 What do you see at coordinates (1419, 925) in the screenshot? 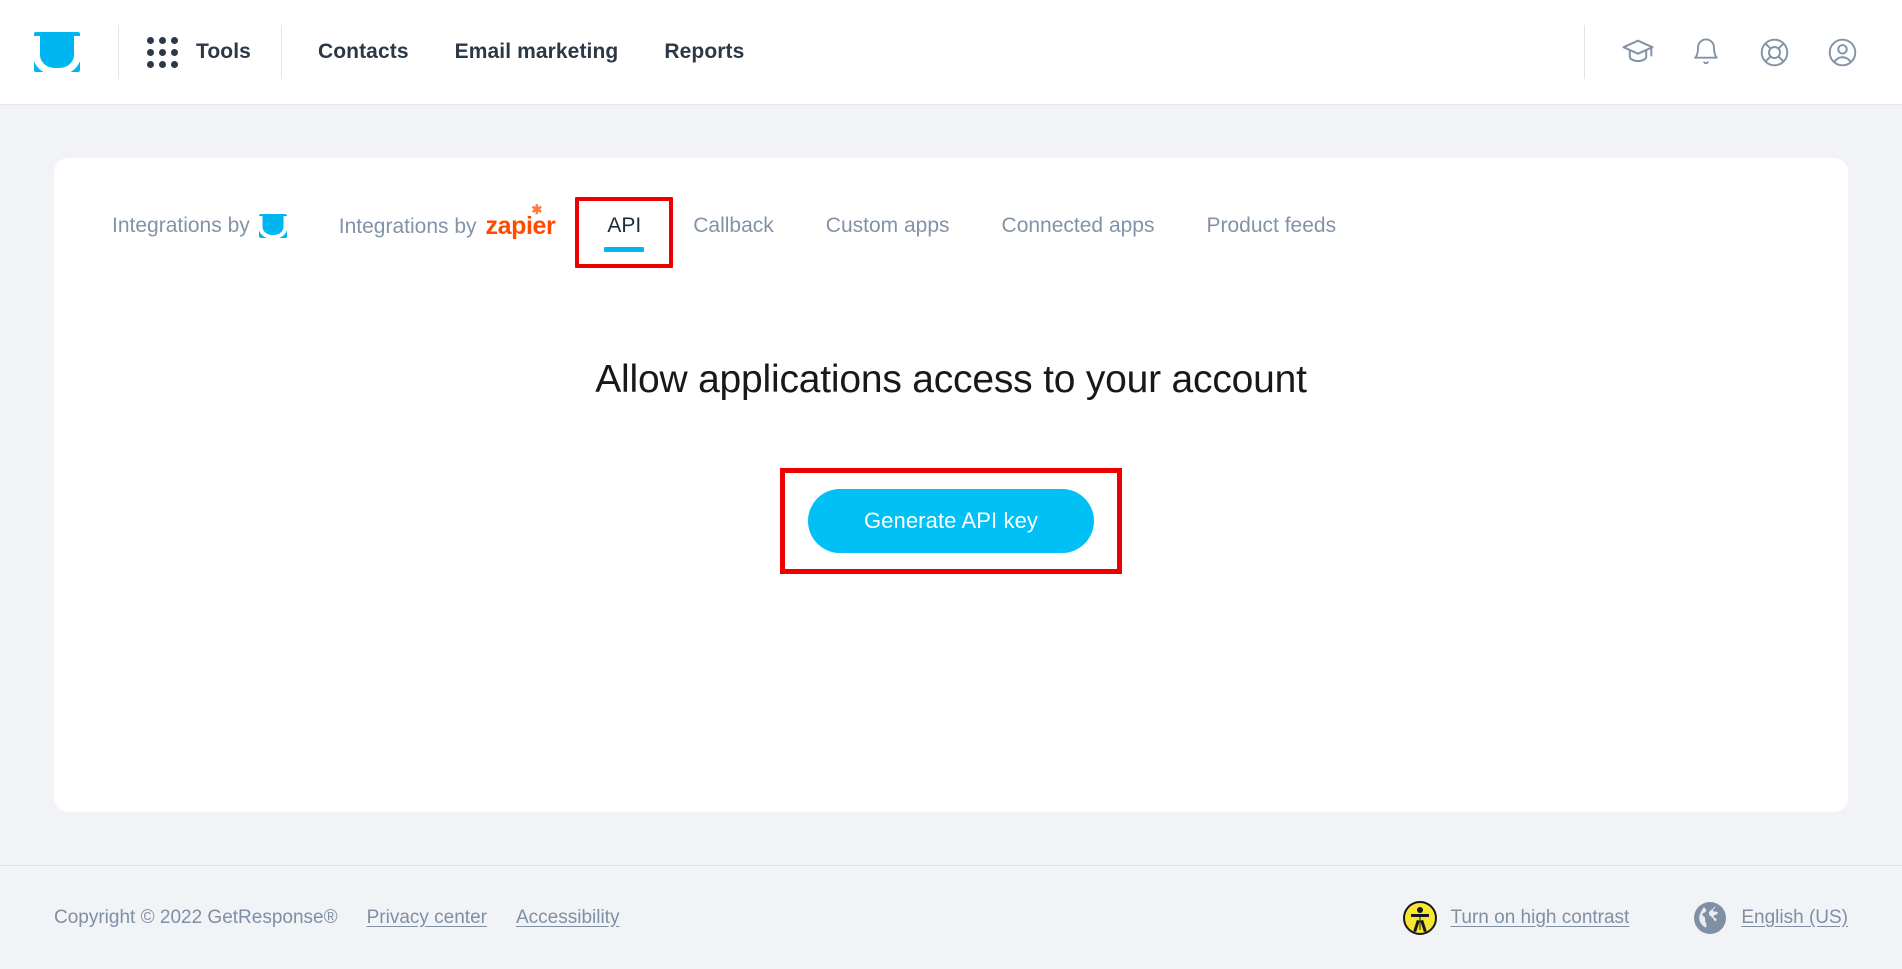
I see `accessibility-legs` at bounding box center [1419, 925].